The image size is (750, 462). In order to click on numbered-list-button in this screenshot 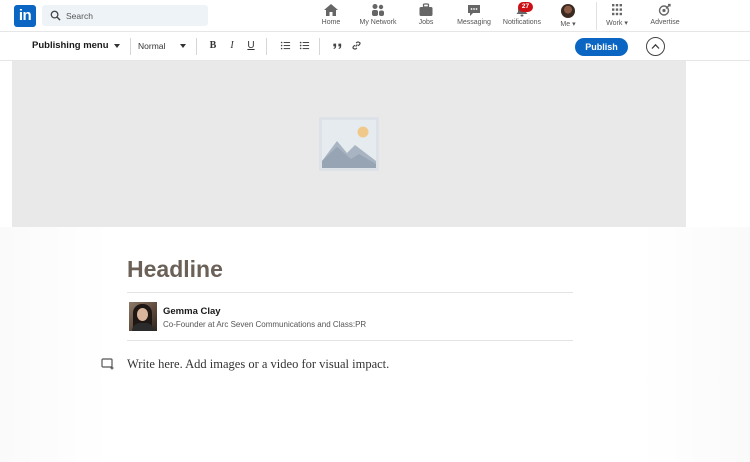, I will do `click(285, 46)`.